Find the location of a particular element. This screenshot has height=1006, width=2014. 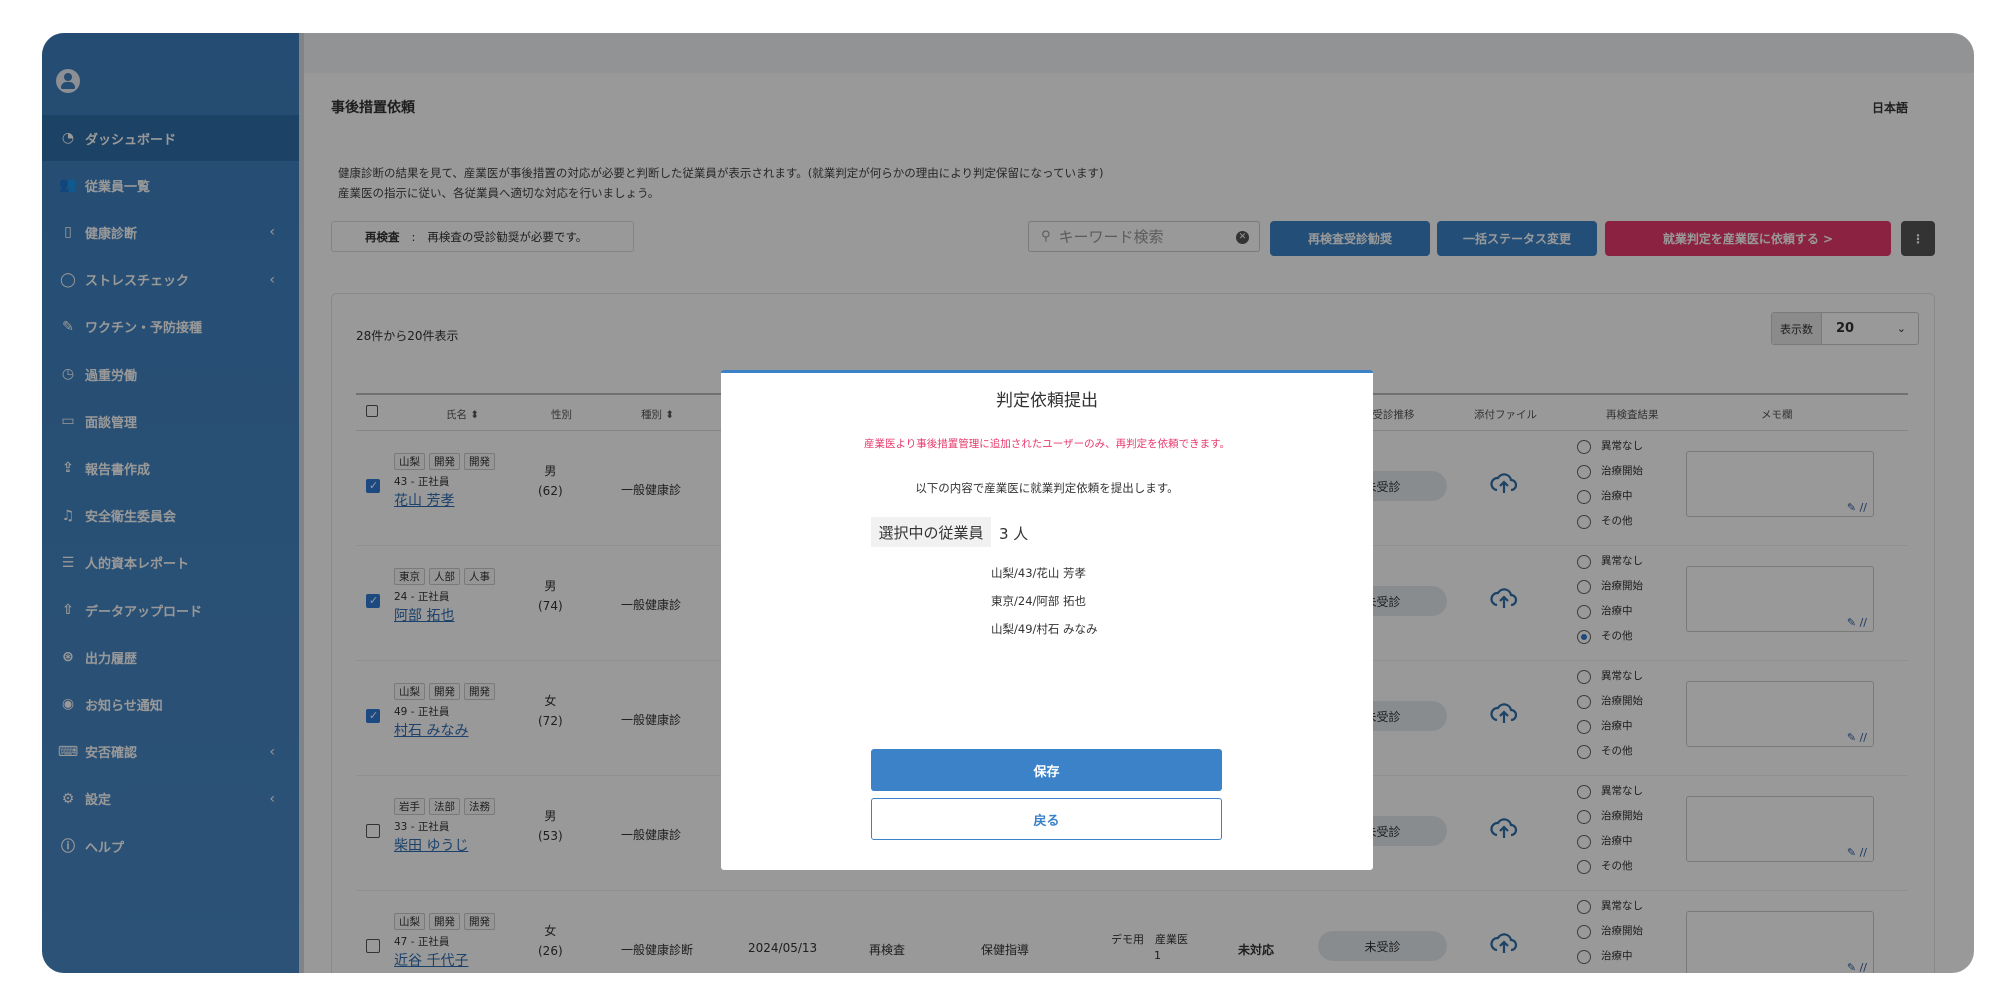

save-button: 保存 is located at coordinates (1046, 770).